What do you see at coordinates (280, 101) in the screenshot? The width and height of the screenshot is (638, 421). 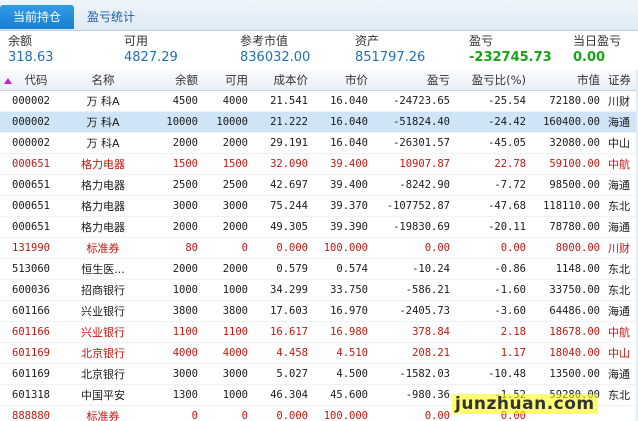 I see `cell-cost: 21.541` at bounding box center [280, 101].